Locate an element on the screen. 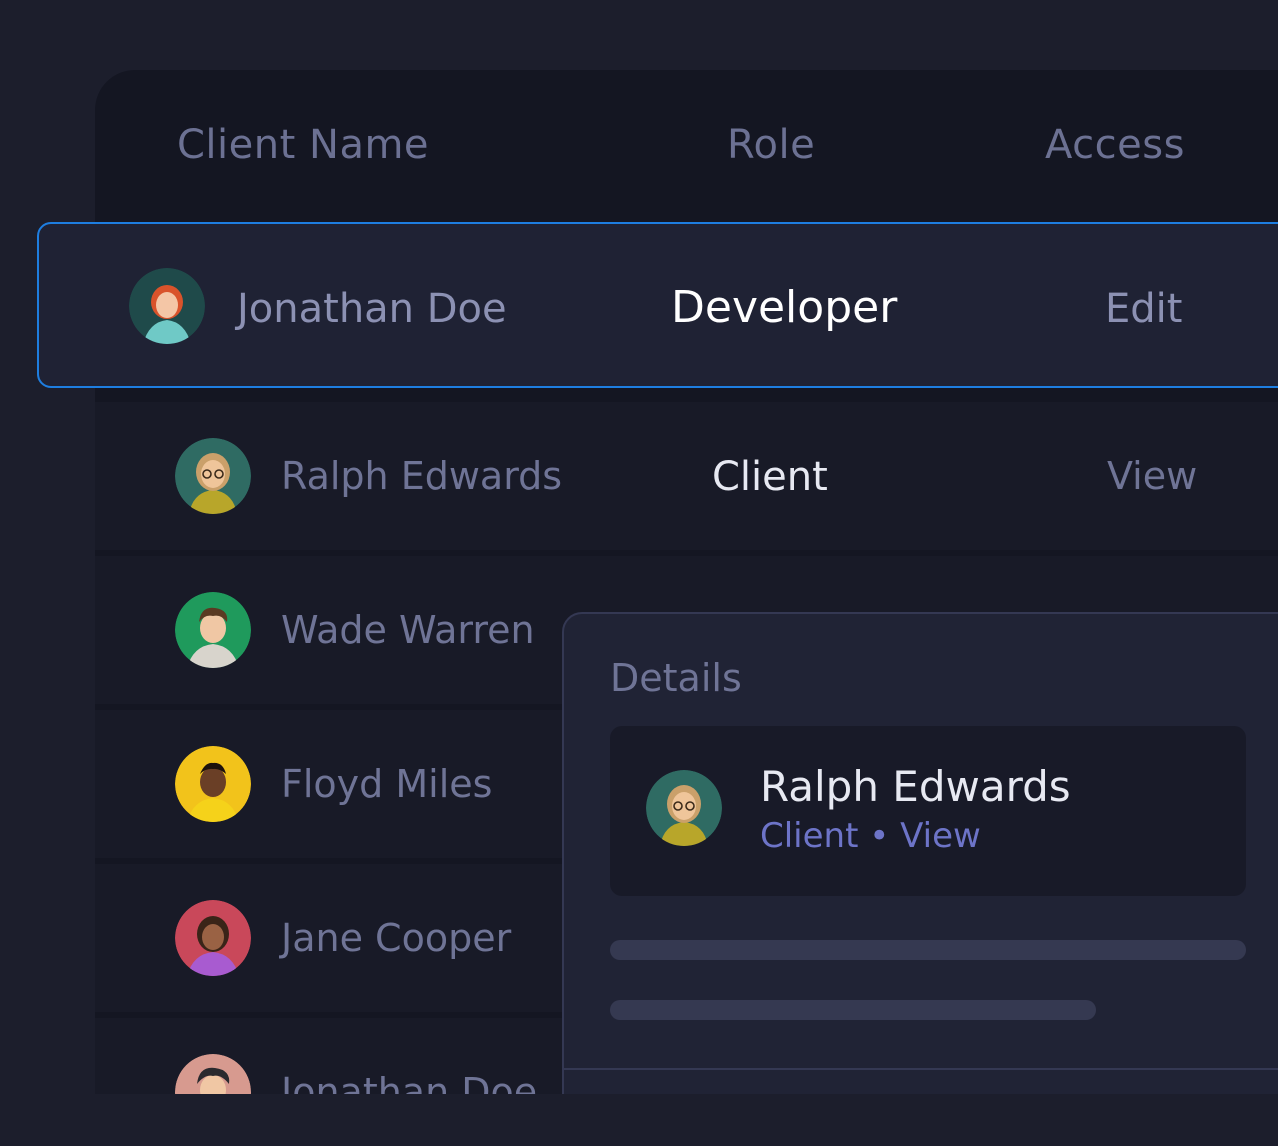 Image resolution: width=1278 pixels, height=1146 pixels. client-access: View is located at coordinates (1152, 476).